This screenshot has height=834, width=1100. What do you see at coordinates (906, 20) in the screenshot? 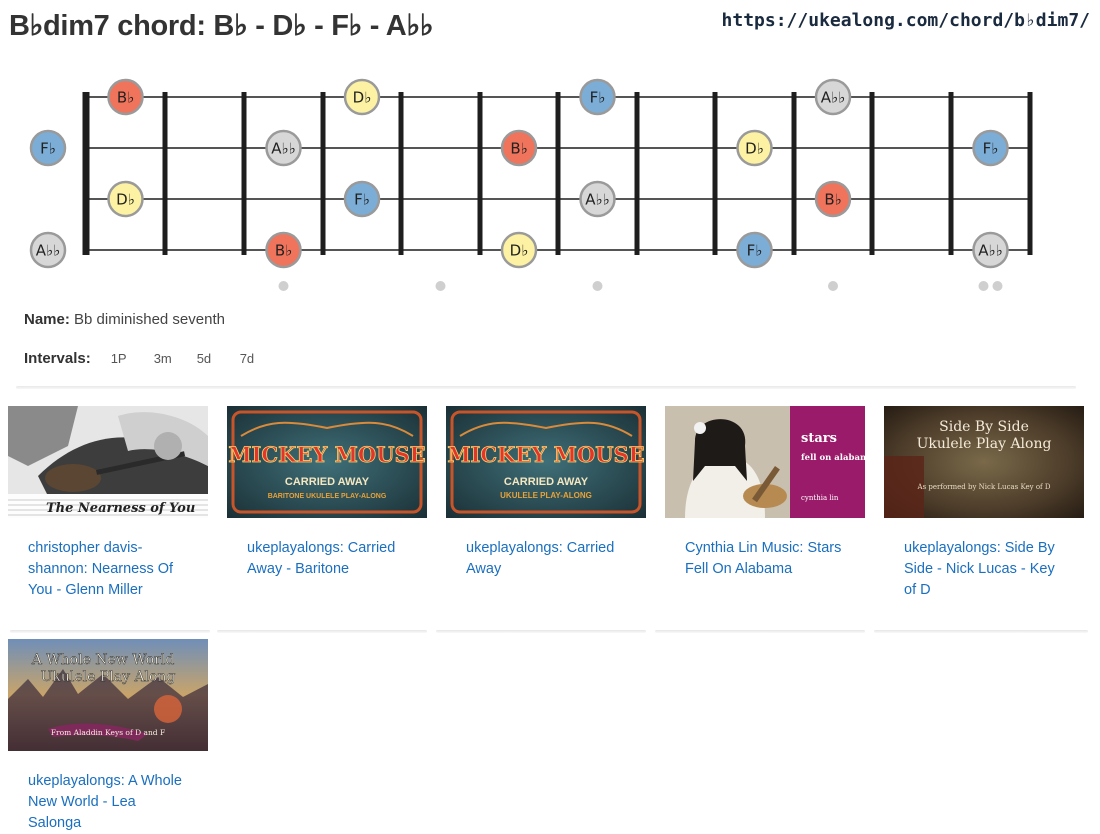
I see `page-url: https://ukealong.com/chord/b♭dim7/` at bounding box center [906, 20].